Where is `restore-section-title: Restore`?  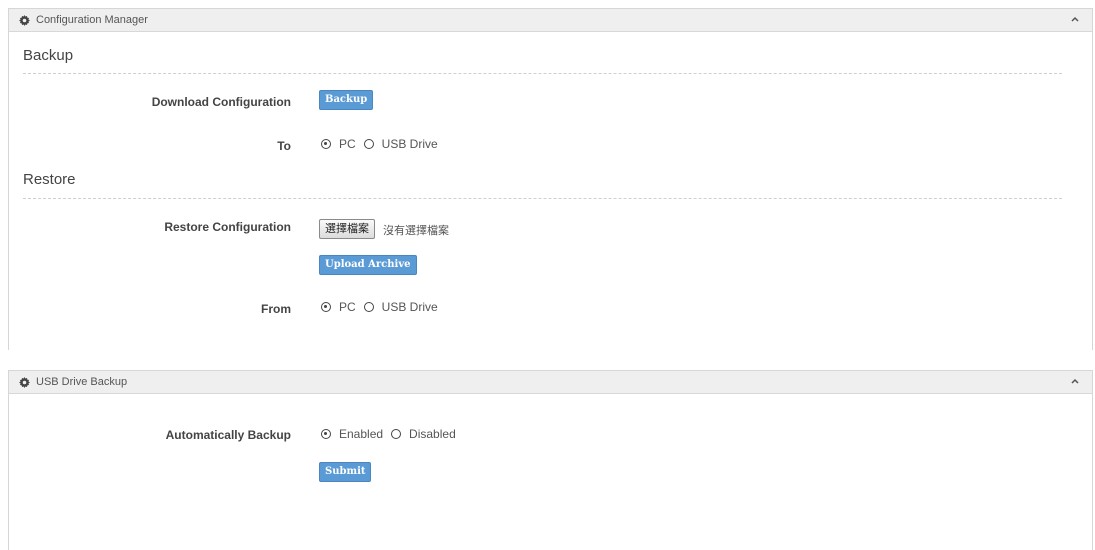
restore-section-title: Restore is located at coordinates (49, 179).